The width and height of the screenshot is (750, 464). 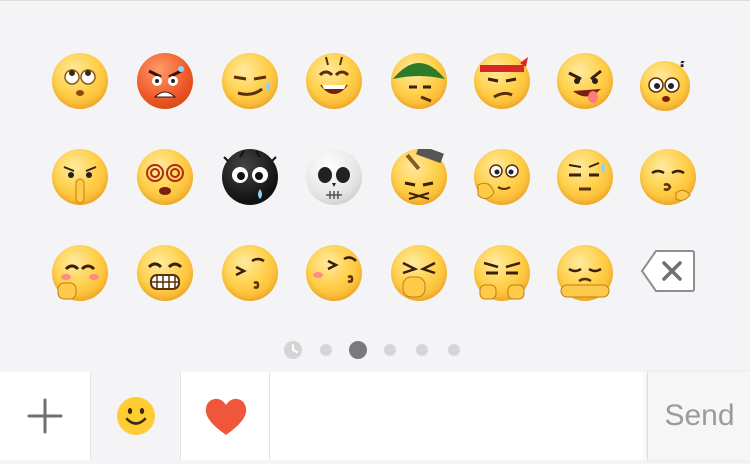 I want to click on angry-red-emoji, so click(x=165, y=81).